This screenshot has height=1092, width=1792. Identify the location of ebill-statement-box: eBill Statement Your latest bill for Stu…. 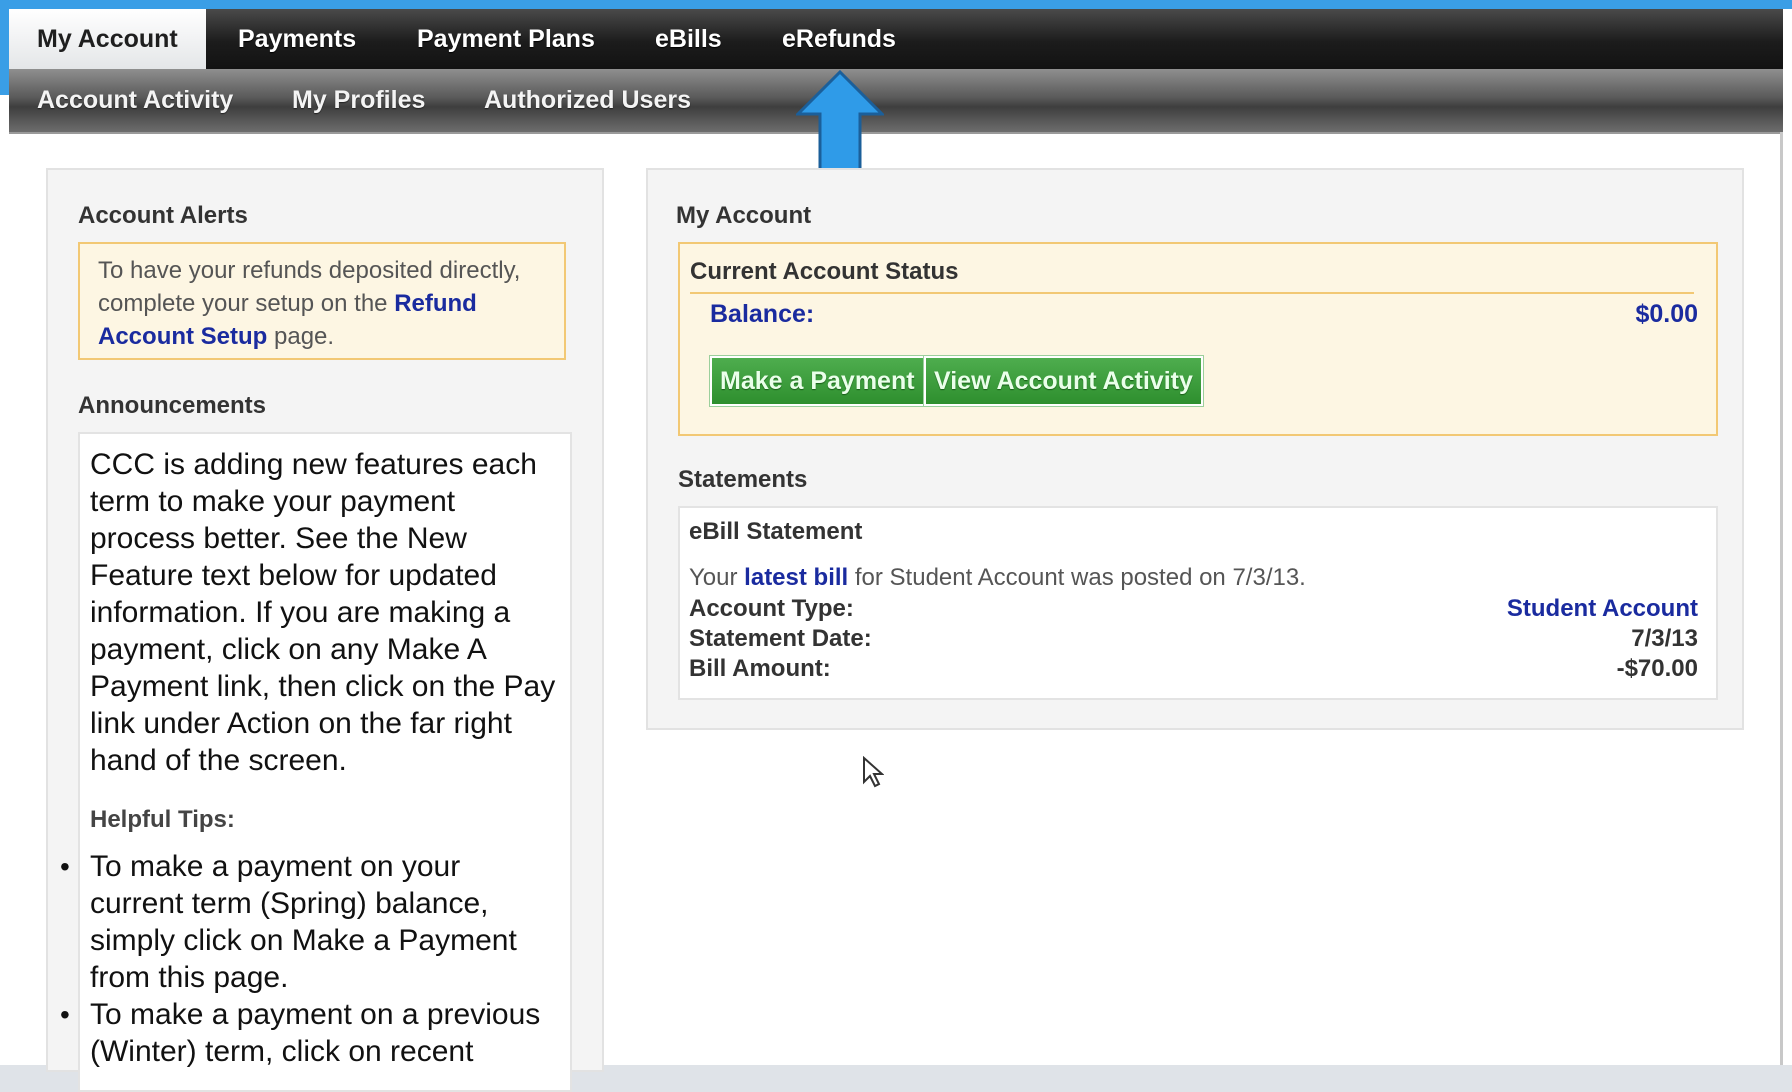
(1198, 603).